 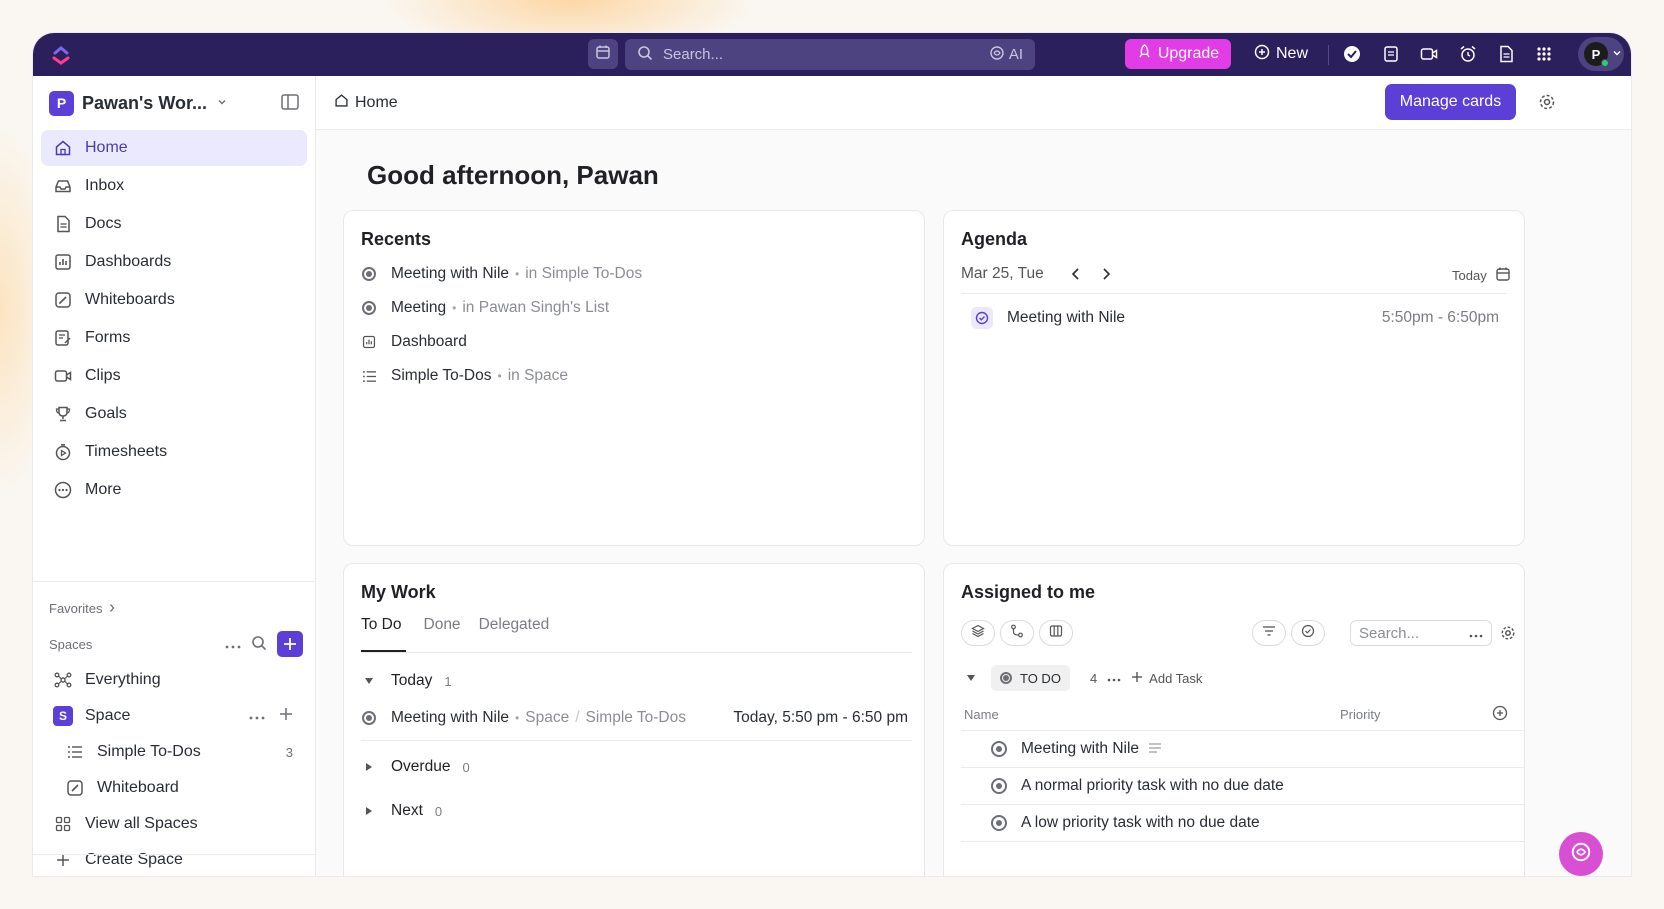 What do you see at coordinates (464, 376) in the screenshot?
I see `recent-item: Simple To-Dos • in Space` at bounding box center [464, 376].